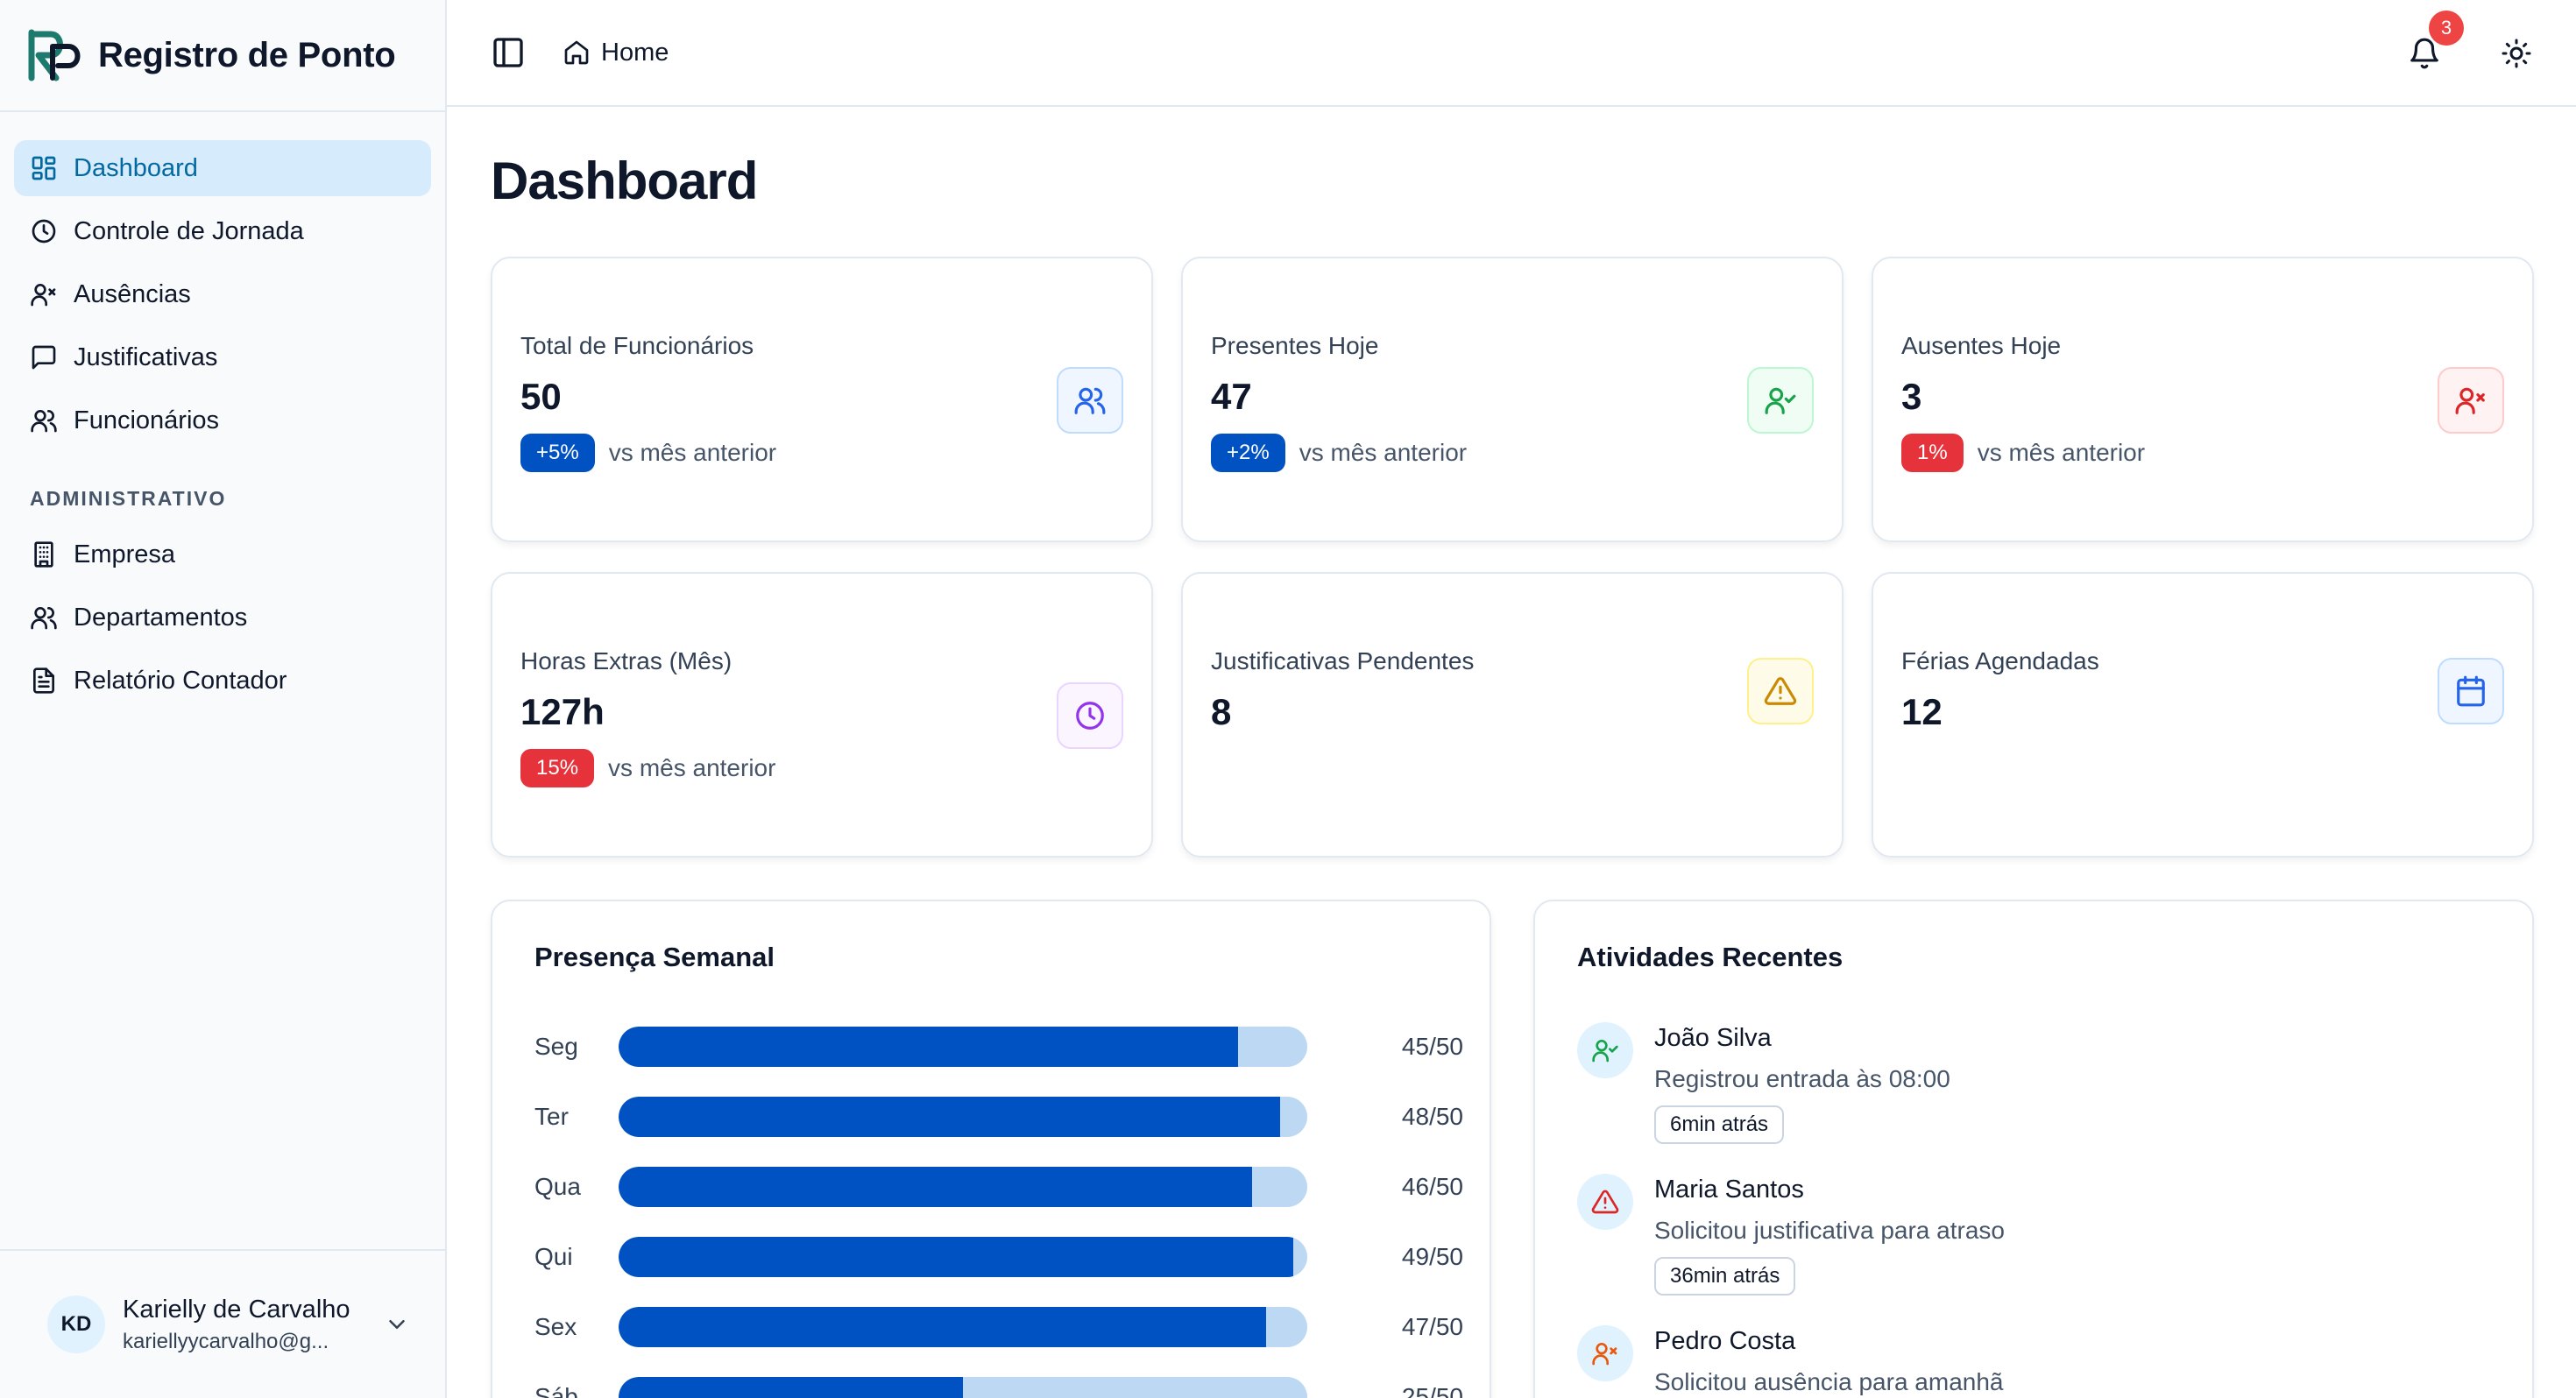 This screenshot has height=1398, width=2576. Describe the element at coordinates (1922, 711) in the screenshot. I see `stat-value: 12` at that location.